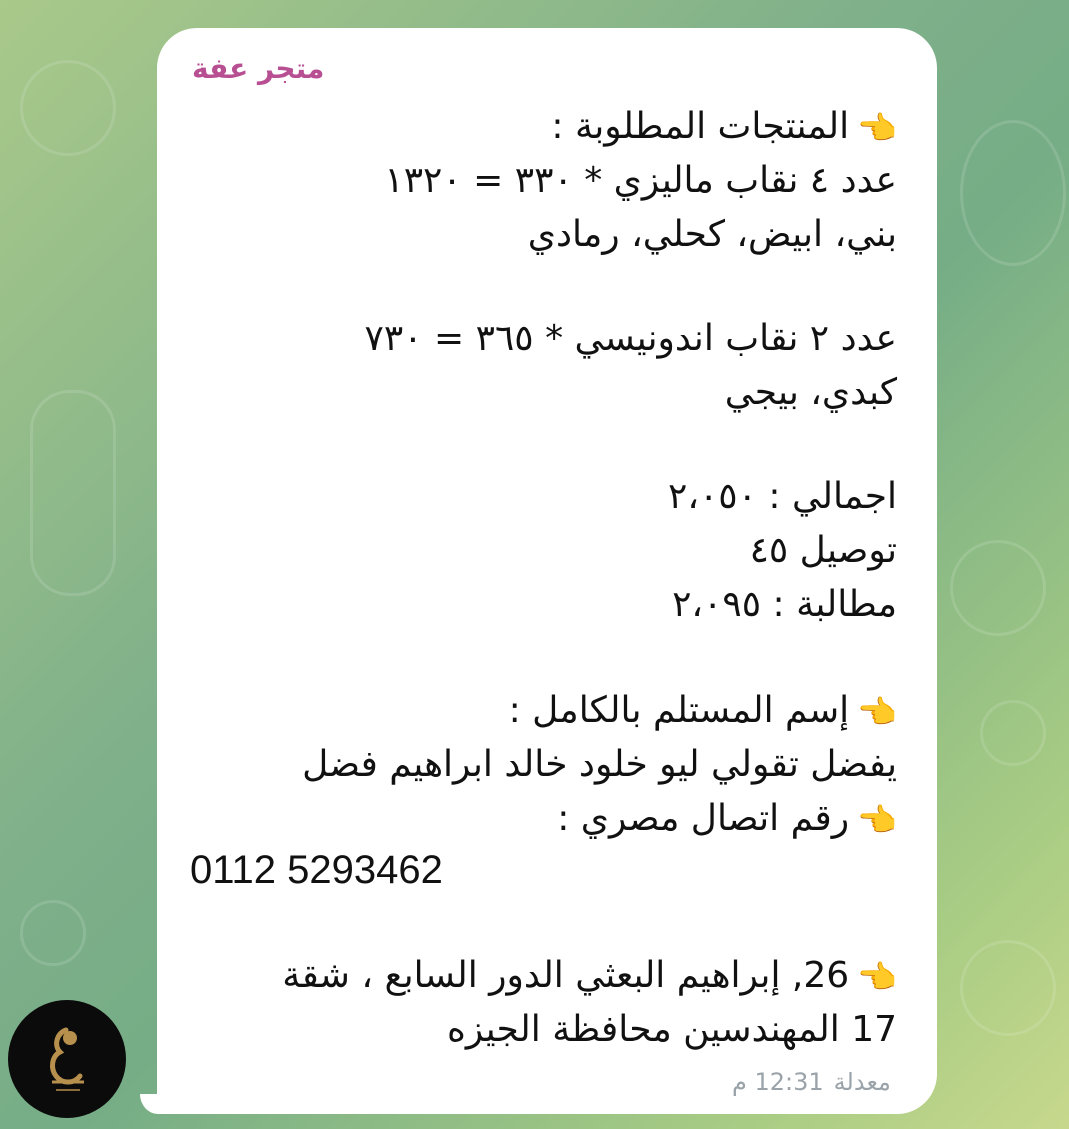 Image resolution: width=1069 pixels, height=1129 pixels. What do you see at coordinates (316, 870) in the screenshot?
I see `phone-number: 0112 5293462` at bounding box center [316, 870].